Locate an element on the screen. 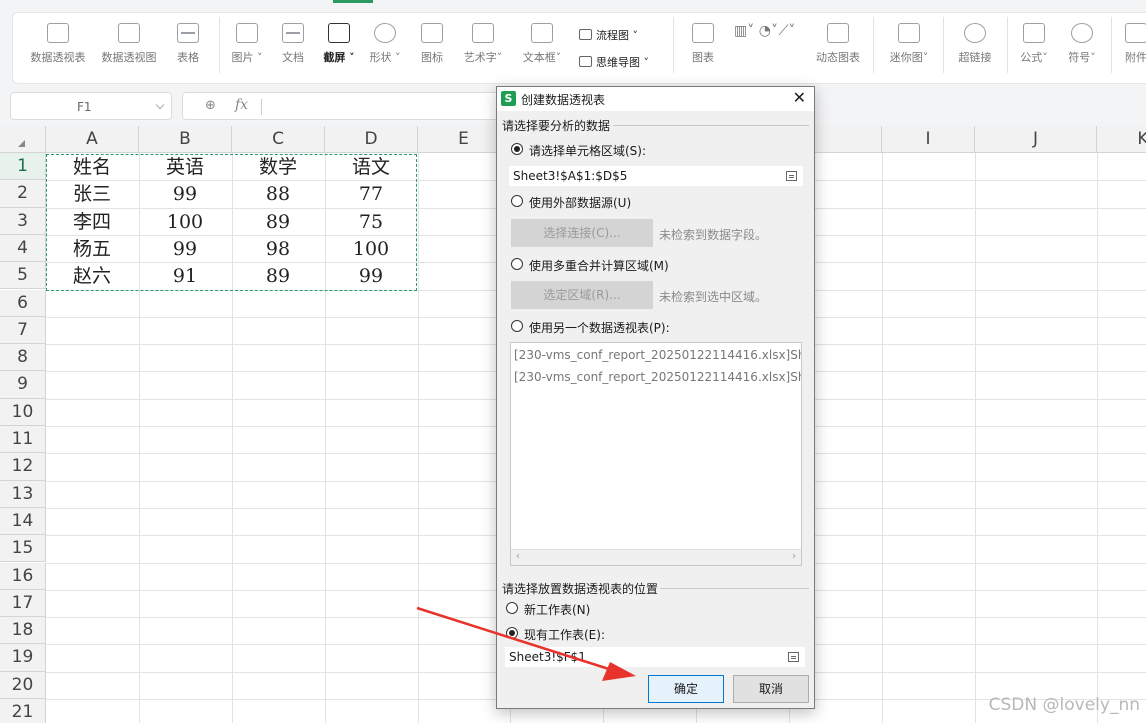 This screenshot has width=1146, height=723. radio-other-pivot is located at coordinates (517, 326).